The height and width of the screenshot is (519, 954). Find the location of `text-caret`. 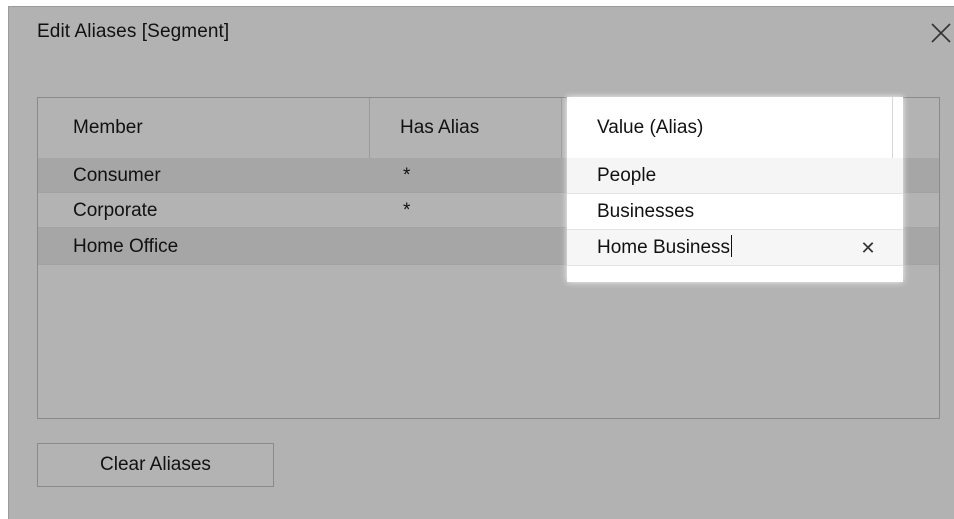

text-caret is located at coordinates (732, 246).